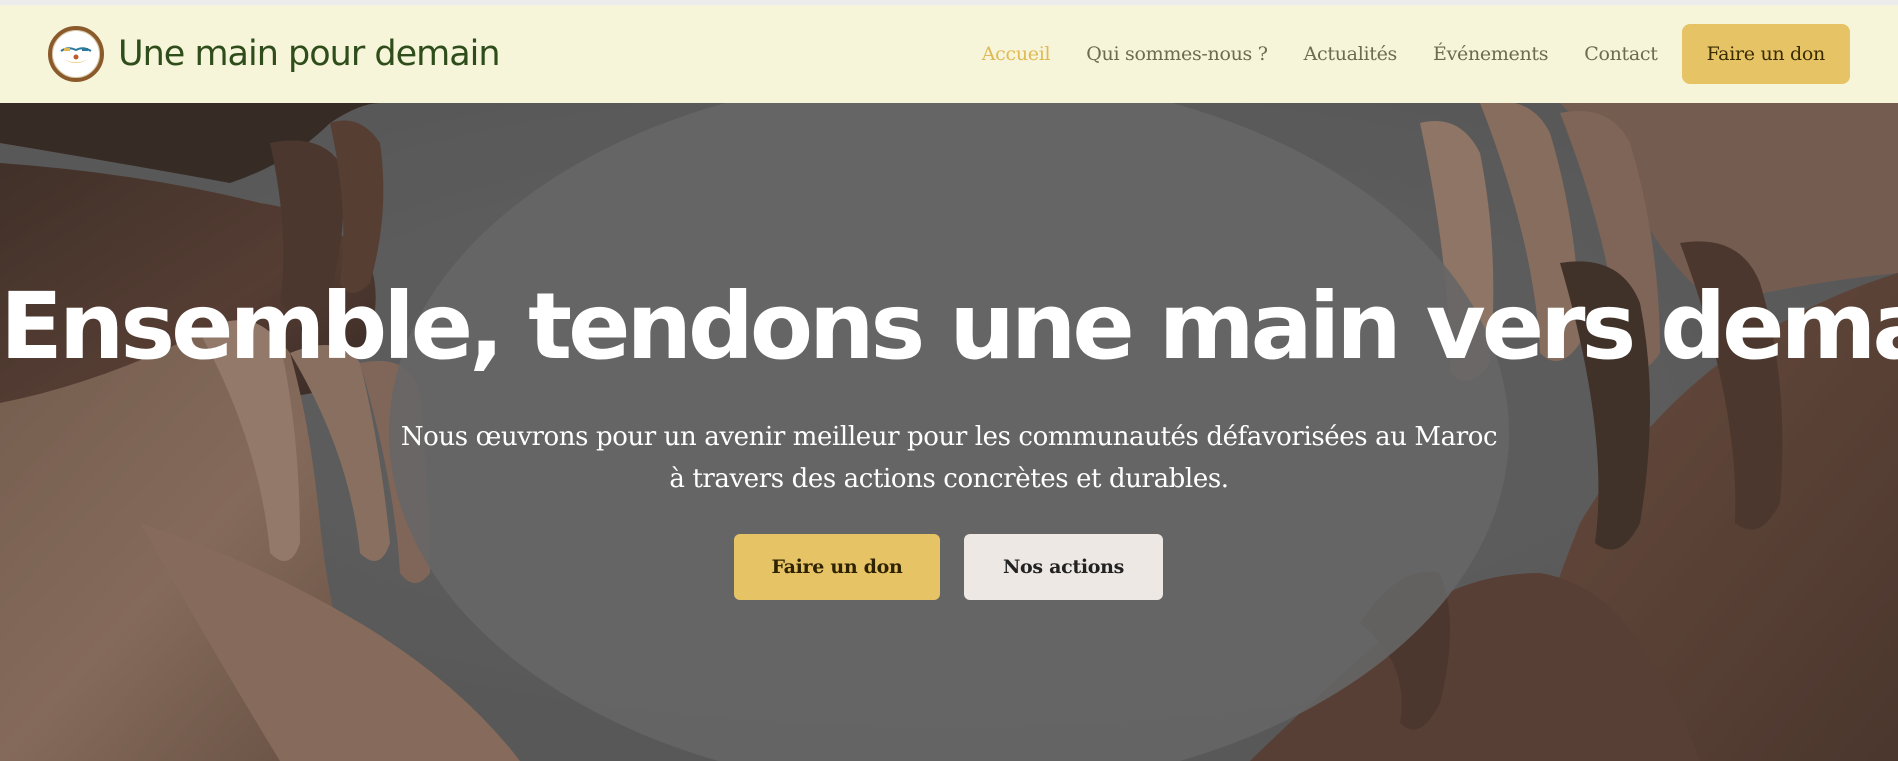  I want to click on brand-home-link: Une main pour demain, so click(274, 54).